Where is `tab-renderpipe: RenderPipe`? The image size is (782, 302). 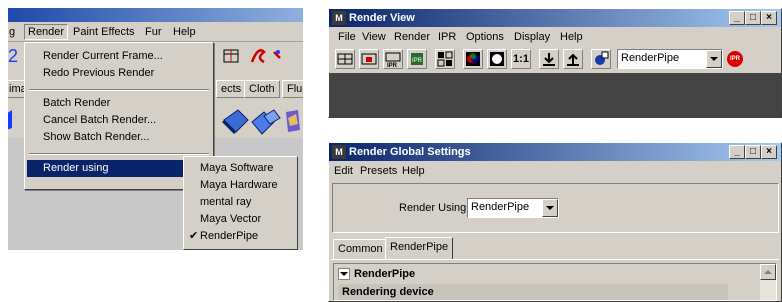 tab-renderpipe: RenderPipe is located at coordinates (419, 248).